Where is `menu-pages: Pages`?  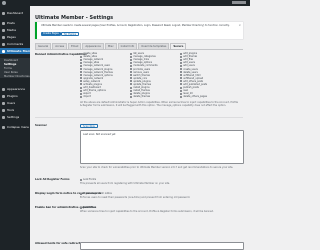 menu-pages: Pages is located at coordinates (15, 37).